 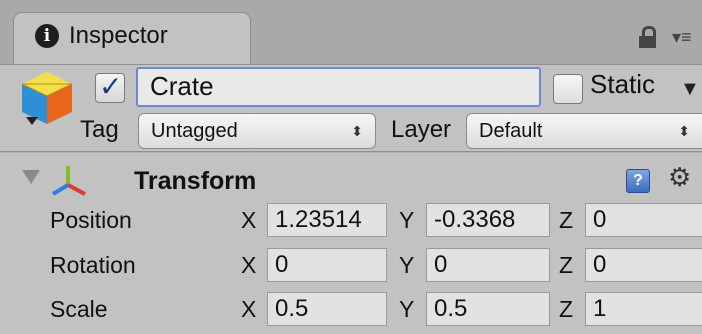 What do you see at coordinates (47, 36) in the screenshot?
I see `info-icon: i` at bounding box center [47, 36].